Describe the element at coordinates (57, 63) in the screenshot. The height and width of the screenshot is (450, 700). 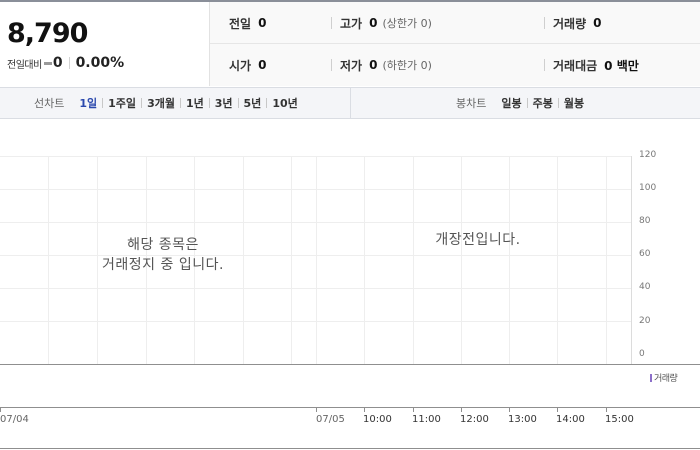
I see `change-value: 0` at that location.